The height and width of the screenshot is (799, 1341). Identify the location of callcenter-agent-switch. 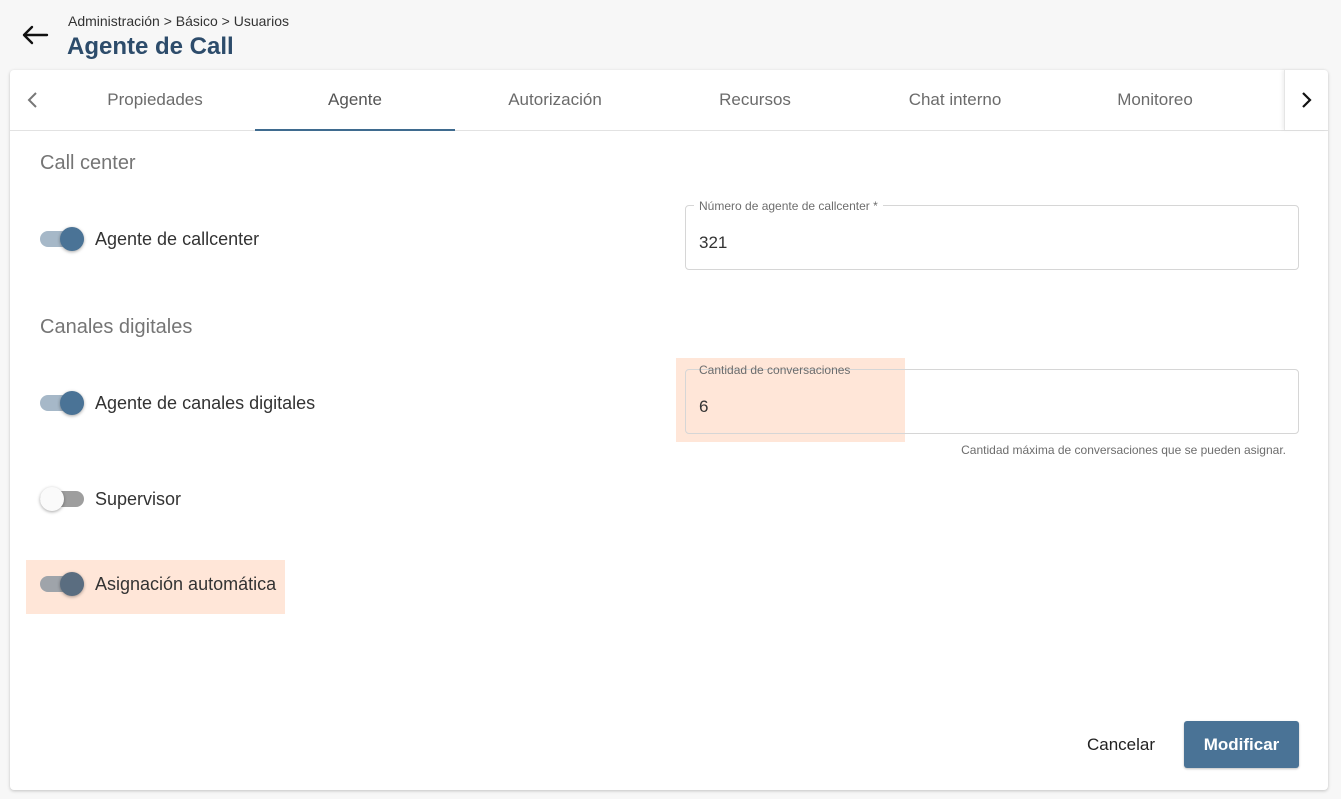
(62, 239).